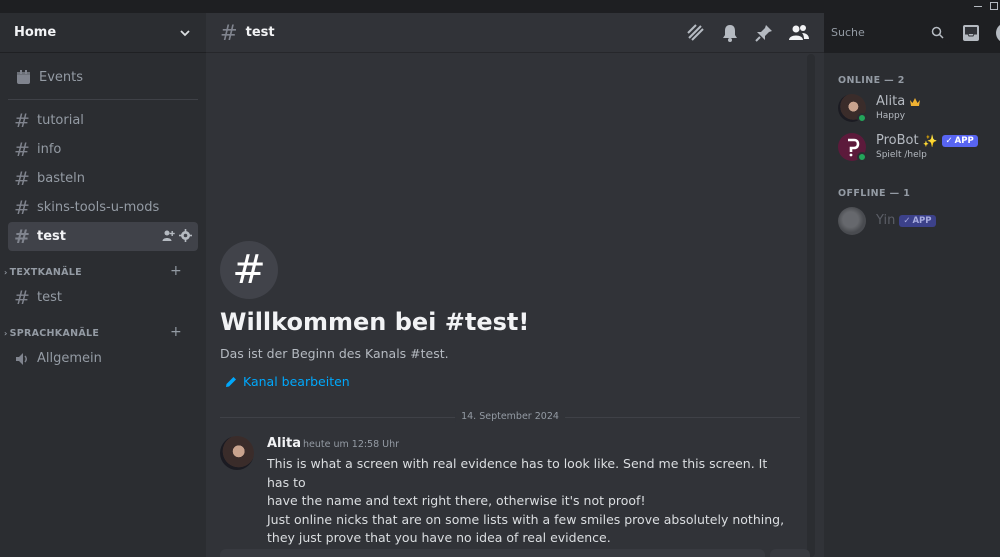 The width and height of the screenshot is (1000, 557). Describe the element at coordinates (45, 272) in the screenshot. I see `category-label: TEXTKANÄLE` at that location.